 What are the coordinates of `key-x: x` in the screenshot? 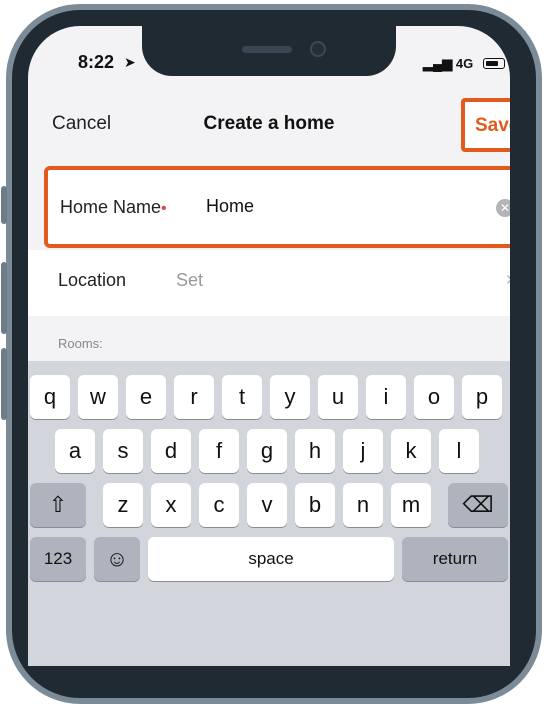 It's located at (171, 505).